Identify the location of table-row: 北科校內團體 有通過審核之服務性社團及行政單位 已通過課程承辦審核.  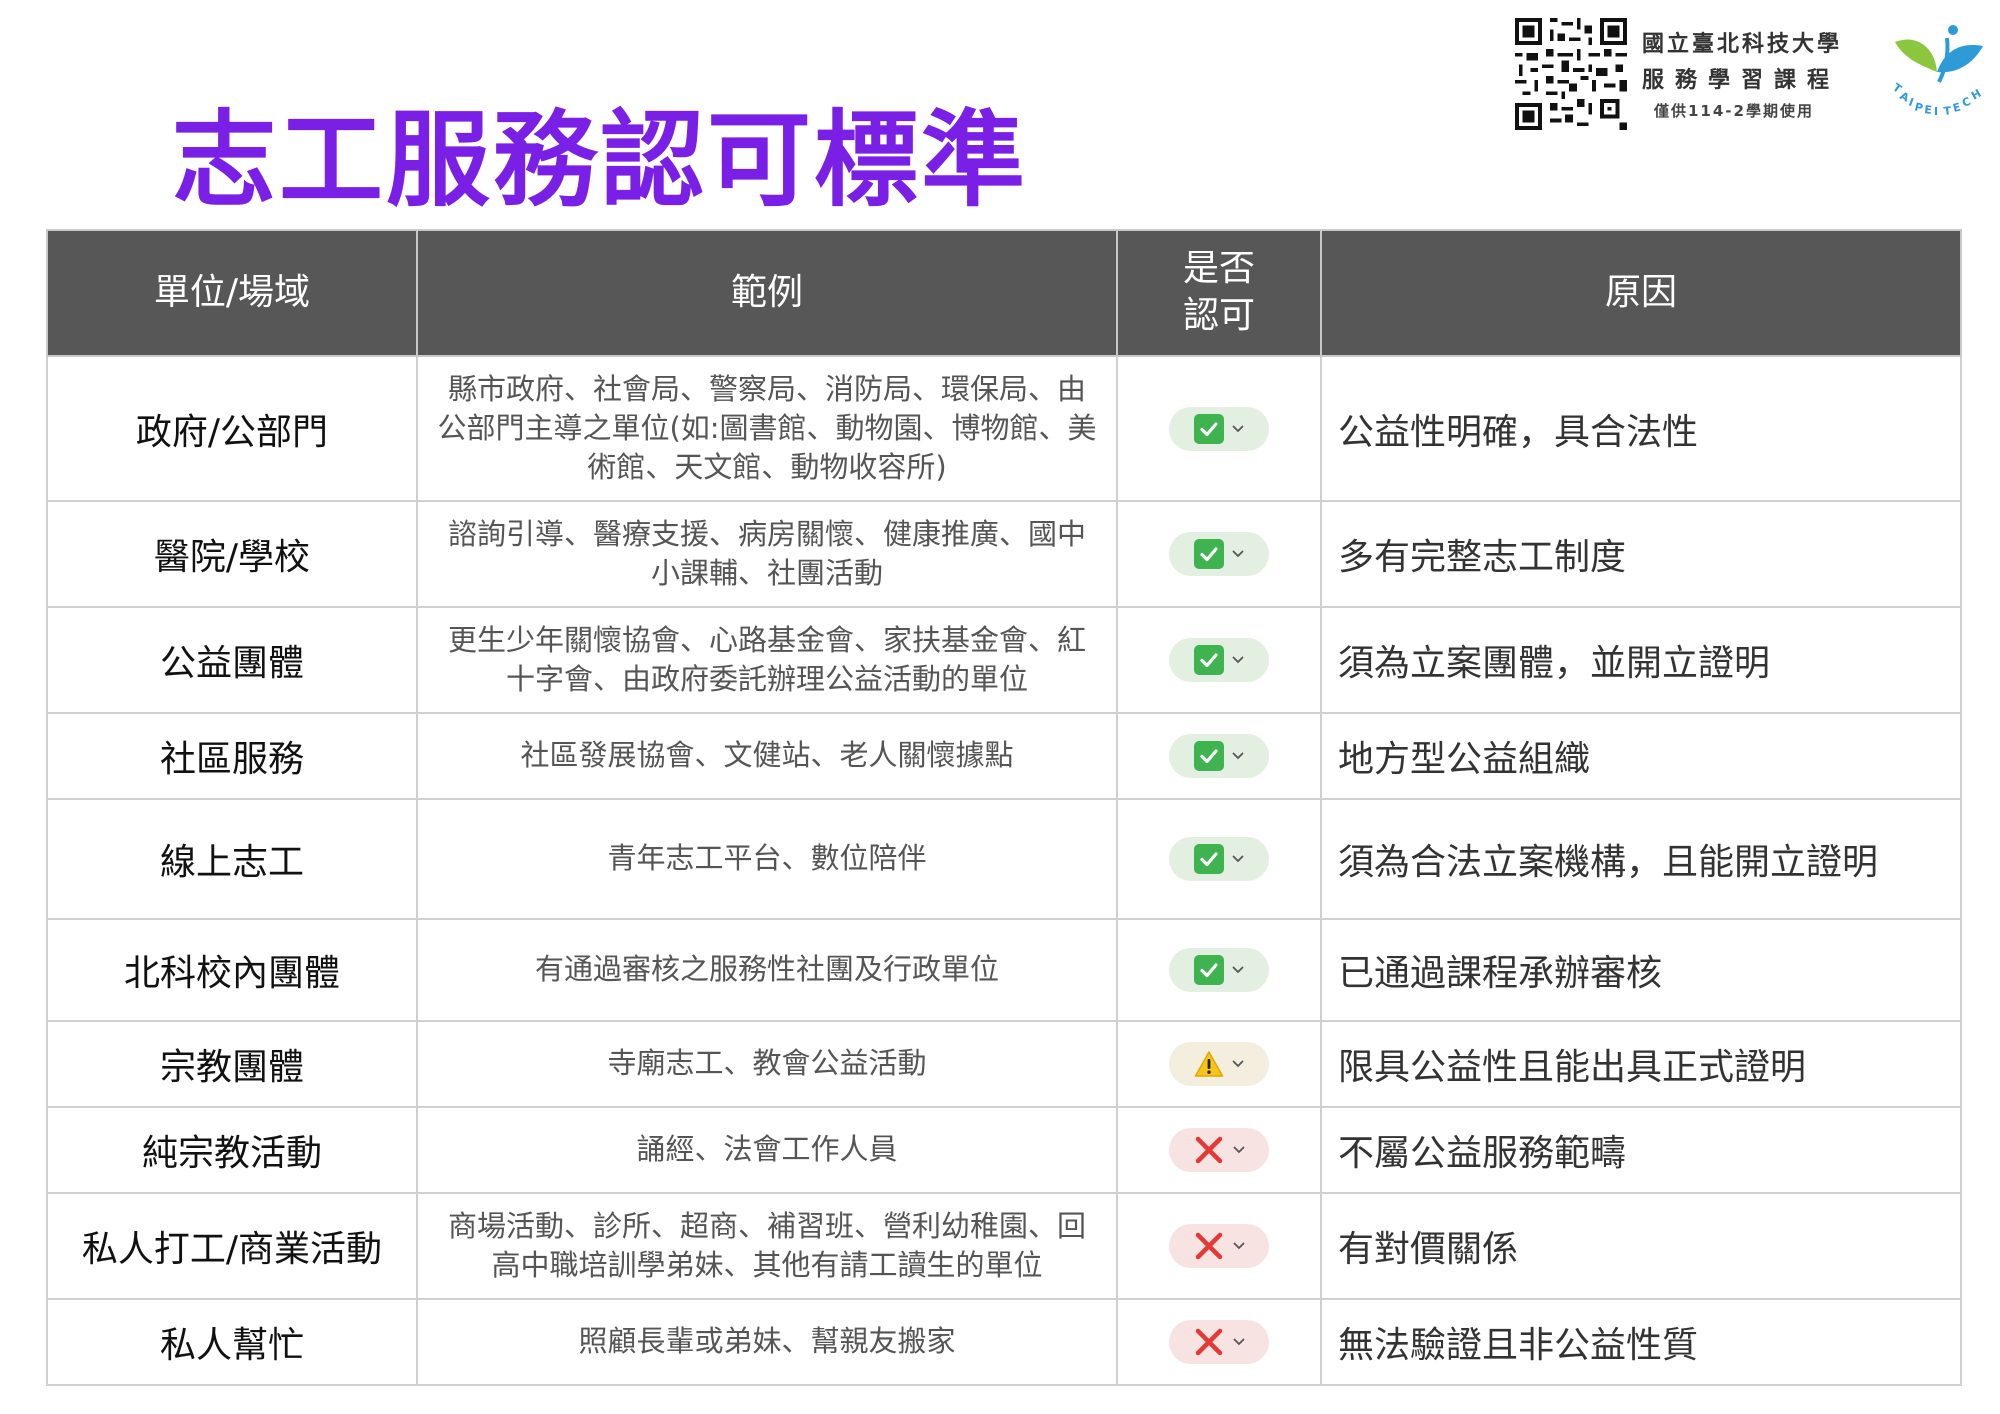
(1004, 970).